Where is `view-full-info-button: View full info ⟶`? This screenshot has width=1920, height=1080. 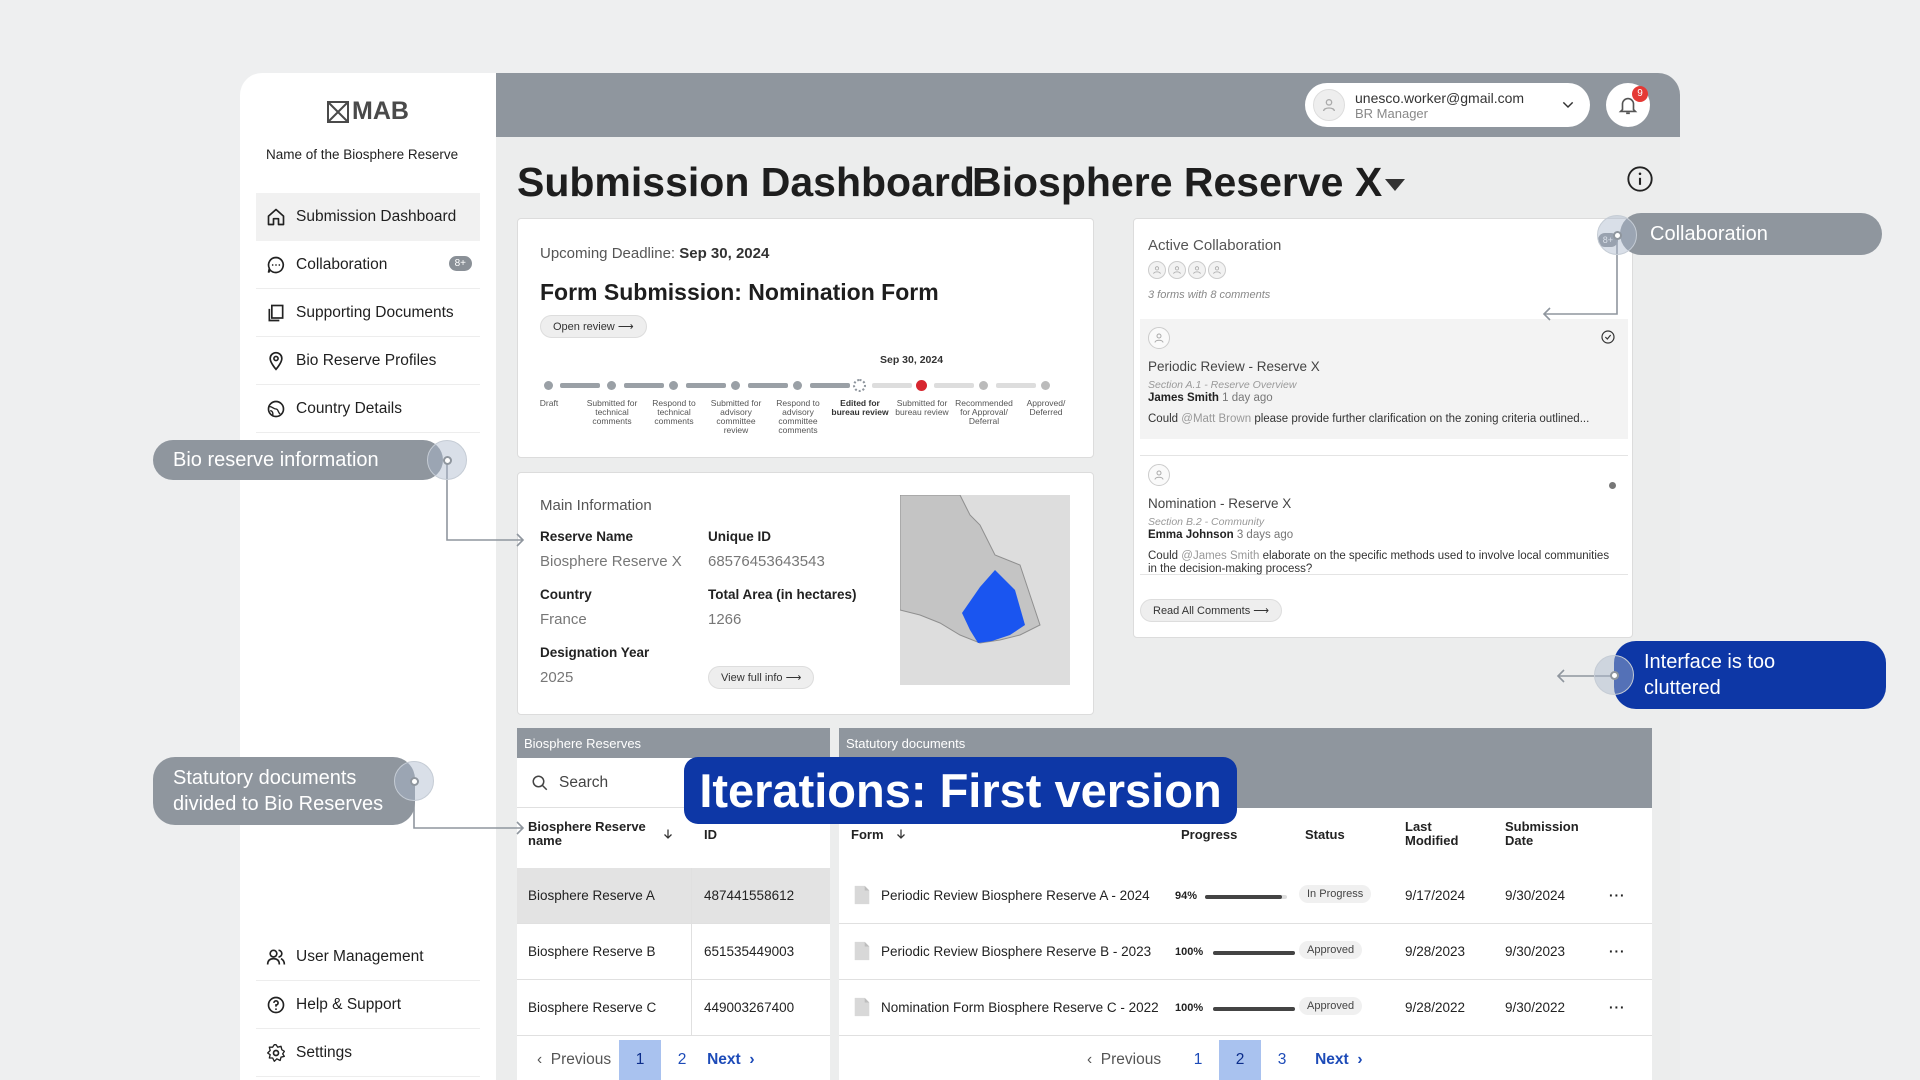
view-full-info-button: View full info ⟶ is located at coordinates (761, 677).